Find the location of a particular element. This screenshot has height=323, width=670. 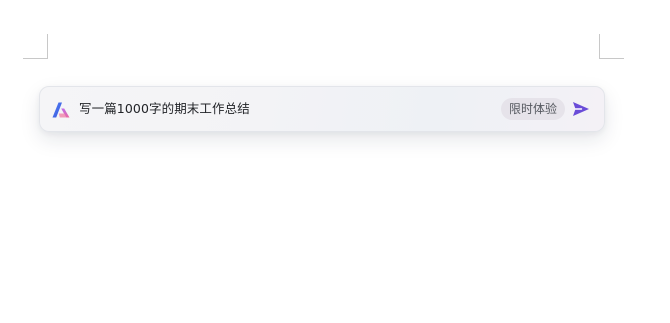

ai-prompt-bar: 写一篇1000字的期末工作总结 限时体验 is located at coordinates (322, 109).